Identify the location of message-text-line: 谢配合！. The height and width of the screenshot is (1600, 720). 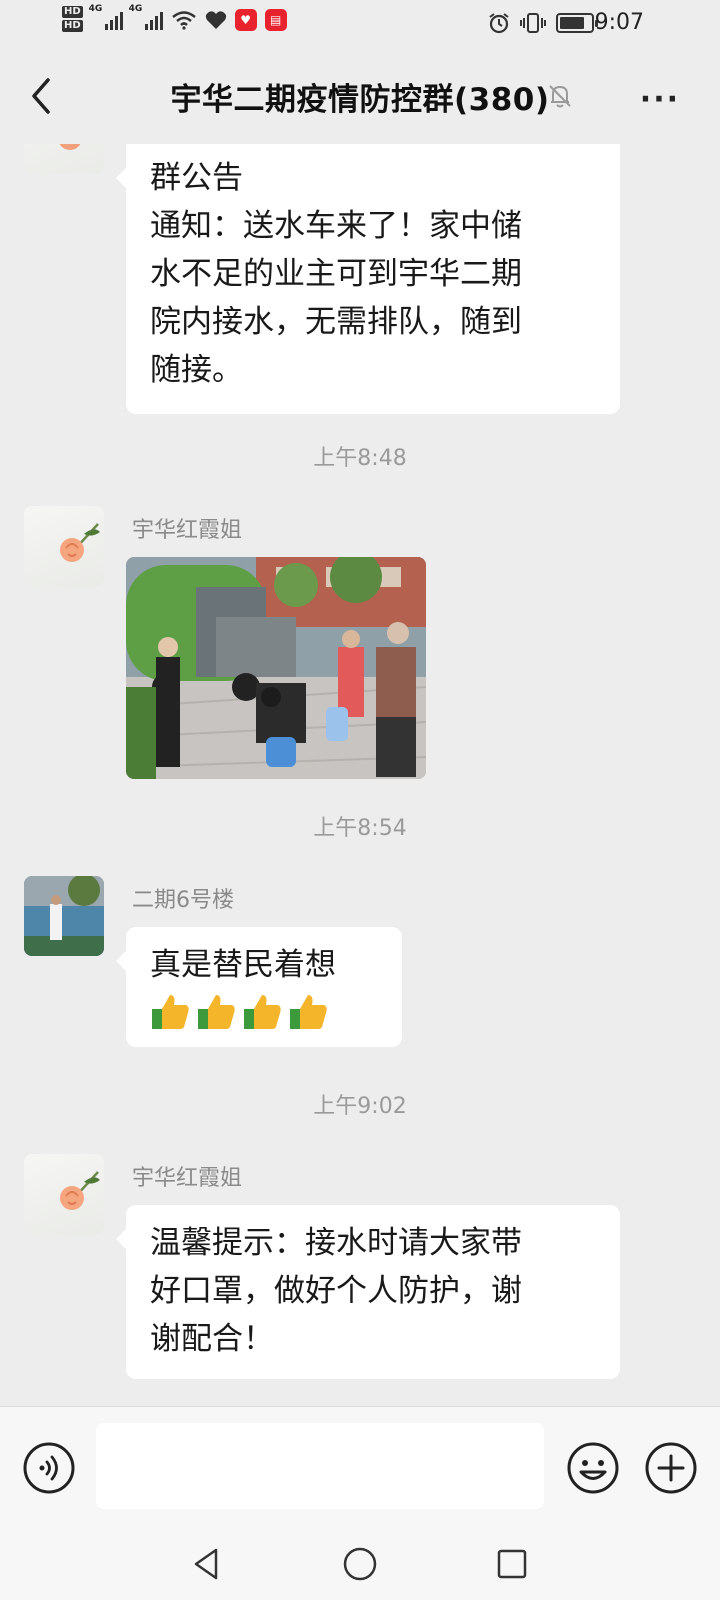
(212, 1339).